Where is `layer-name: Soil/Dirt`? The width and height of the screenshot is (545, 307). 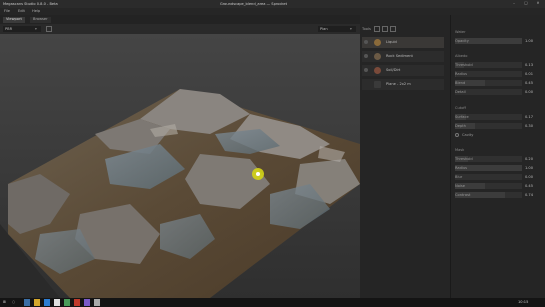 layer-name: Soil/Dirt is located at coordinates (393, 70).